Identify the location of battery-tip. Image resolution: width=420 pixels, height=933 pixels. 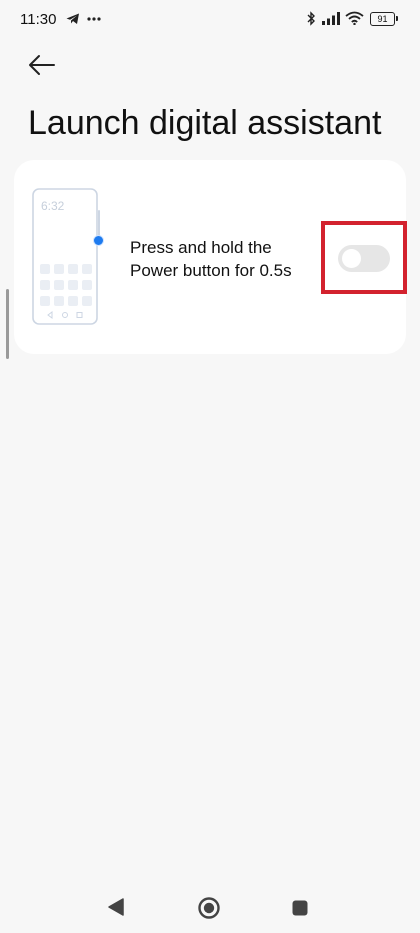
(397, 18).